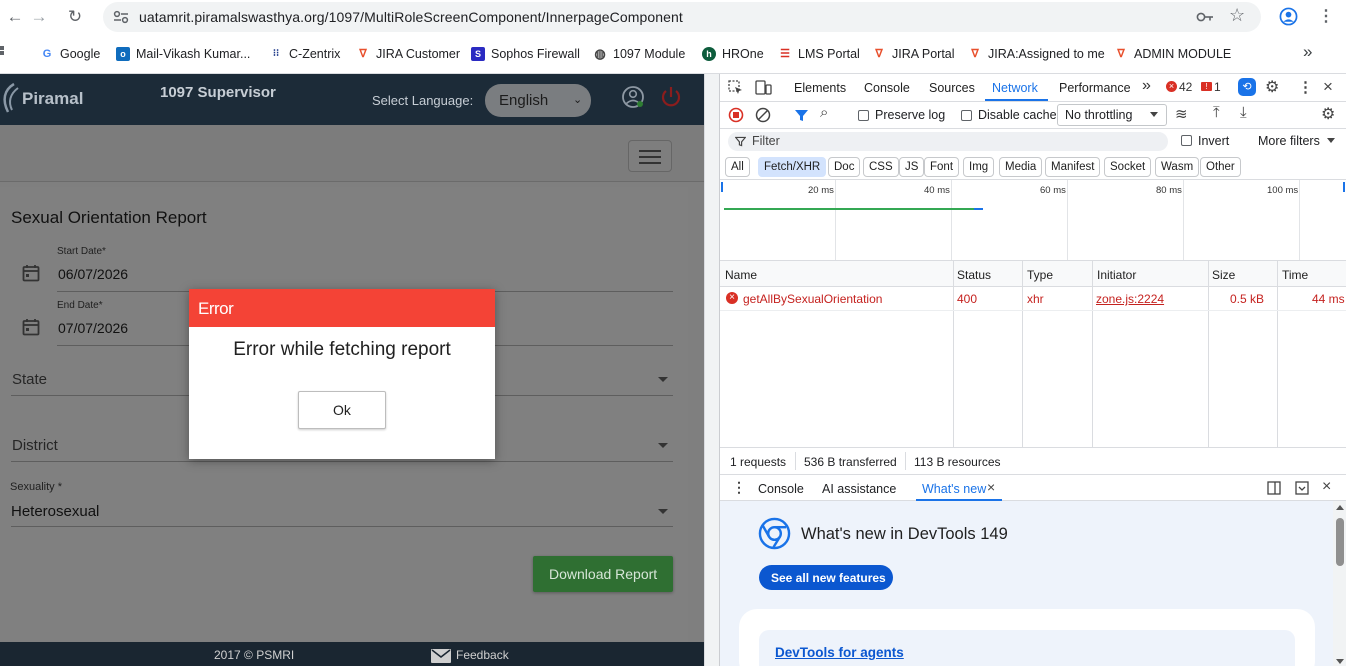  What do you see at coordinates (93, 328) in the screenshot?
I see `end-date-input: 07/07/2026` at bounding box center [93, 328].